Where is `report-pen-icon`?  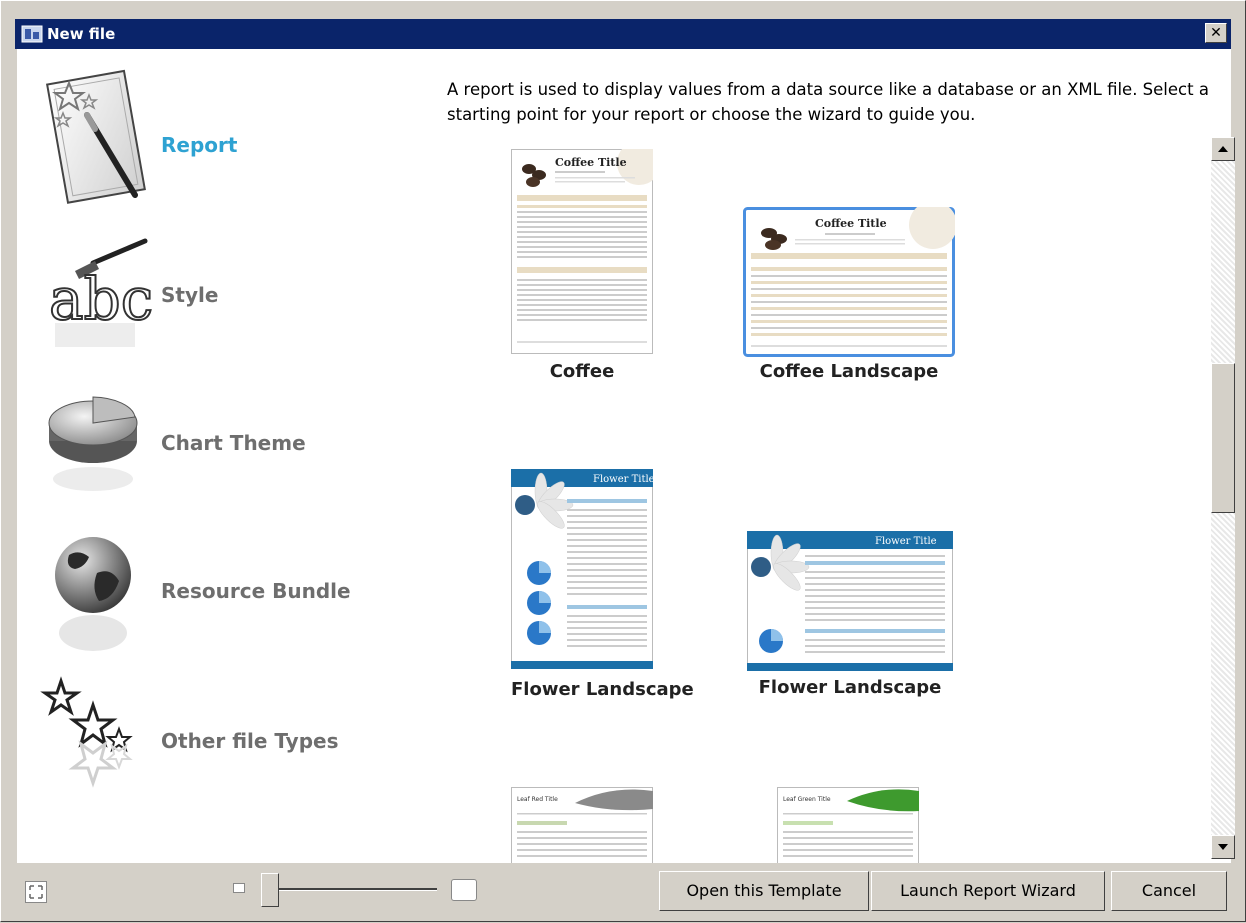
report-pen-icon is located at coordinates (95, 136).